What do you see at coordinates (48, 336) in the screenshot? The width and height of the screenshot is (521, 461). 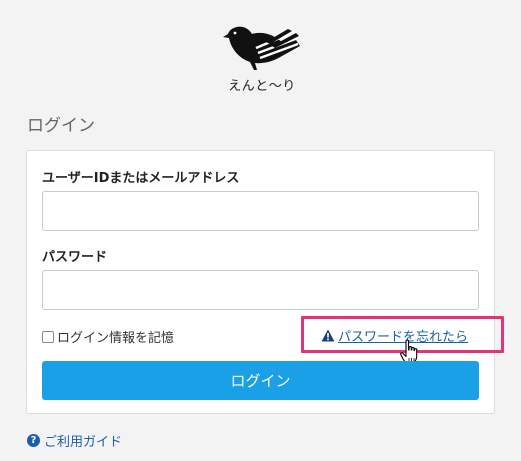 I see `remember-checkbox` at bounding box center [48, 336].